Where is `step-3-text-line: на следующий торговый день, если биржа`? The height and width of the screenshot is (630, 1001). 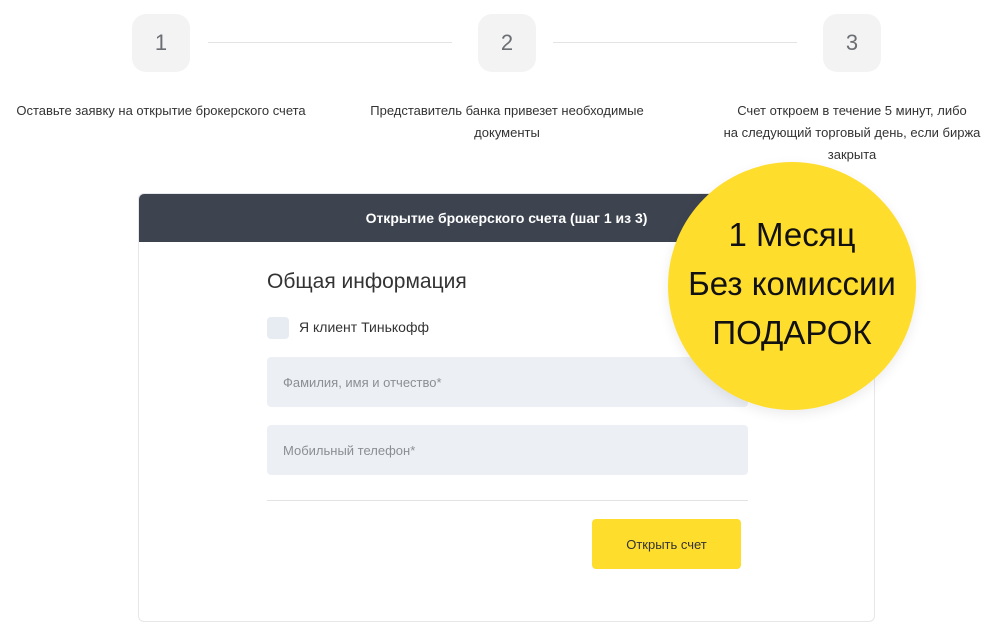 step-3-text-line: на следующий торговый день, если биржа is located at coordinates (852, 132).